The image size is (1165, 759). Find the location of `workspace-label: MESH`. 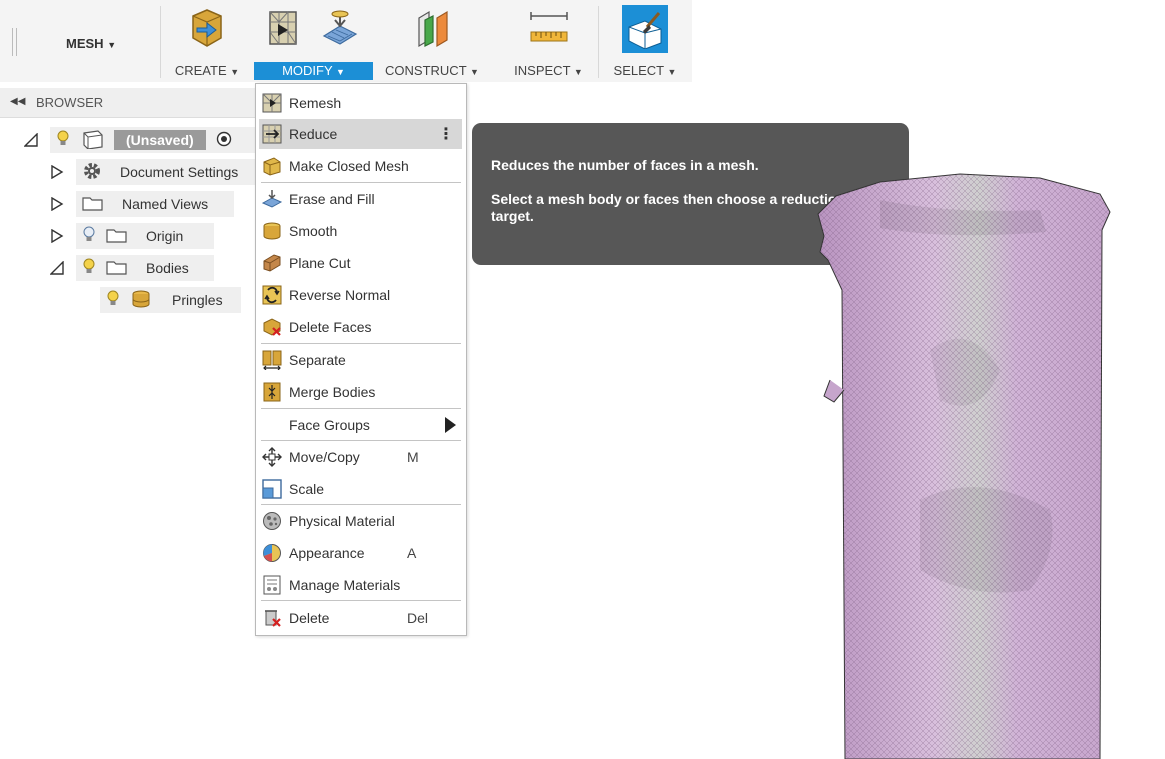

workspace-label: MESH is located at coordinates (85, 43).